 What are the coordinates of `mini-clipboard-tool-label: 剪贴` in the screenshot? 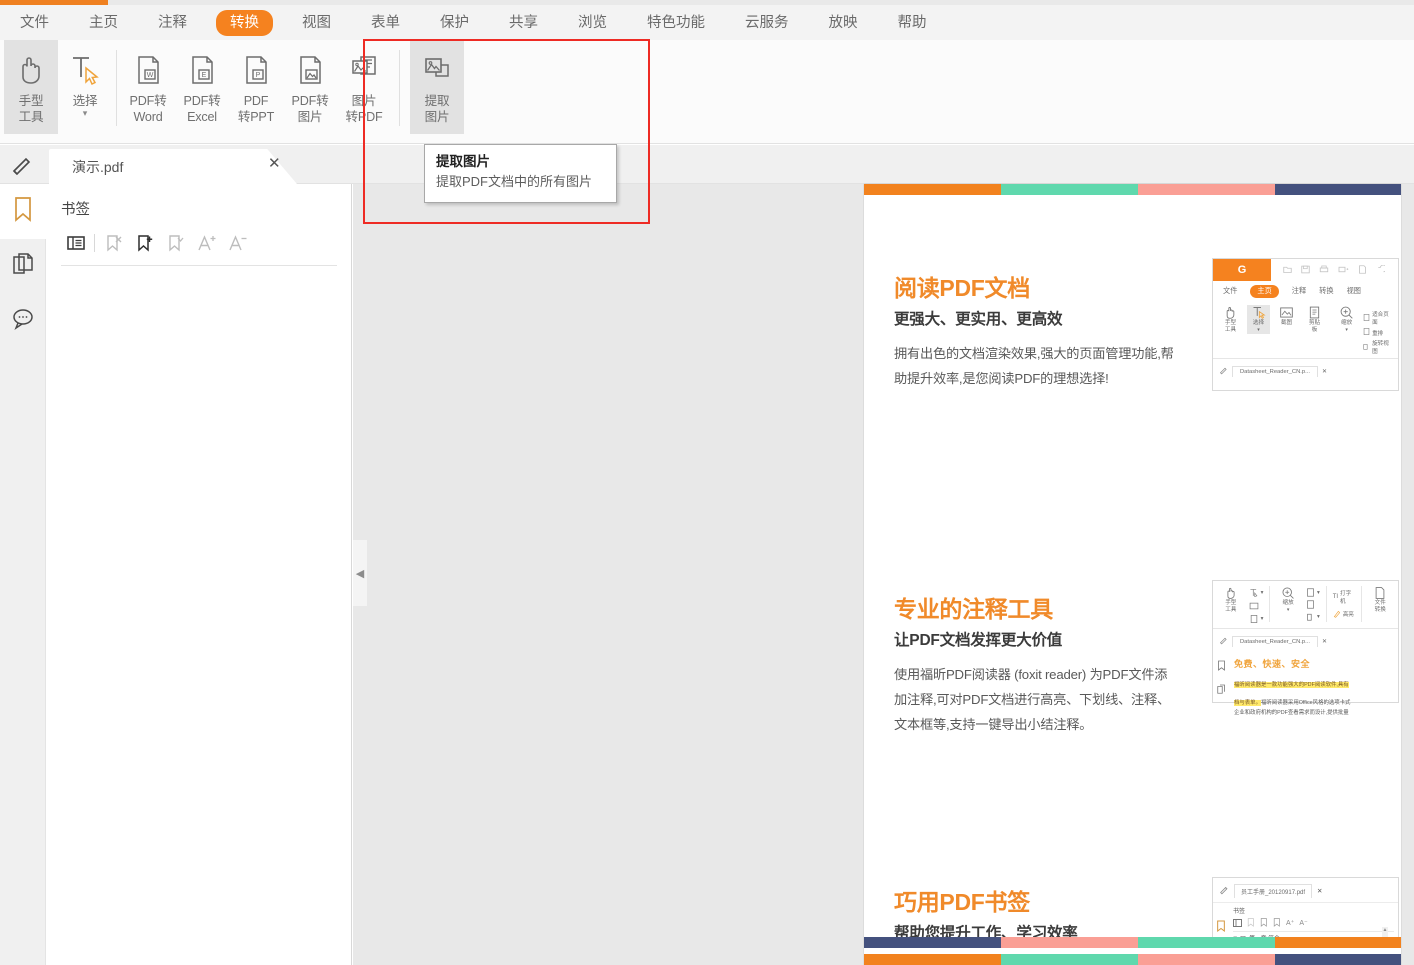 It's located at (1314, 323).